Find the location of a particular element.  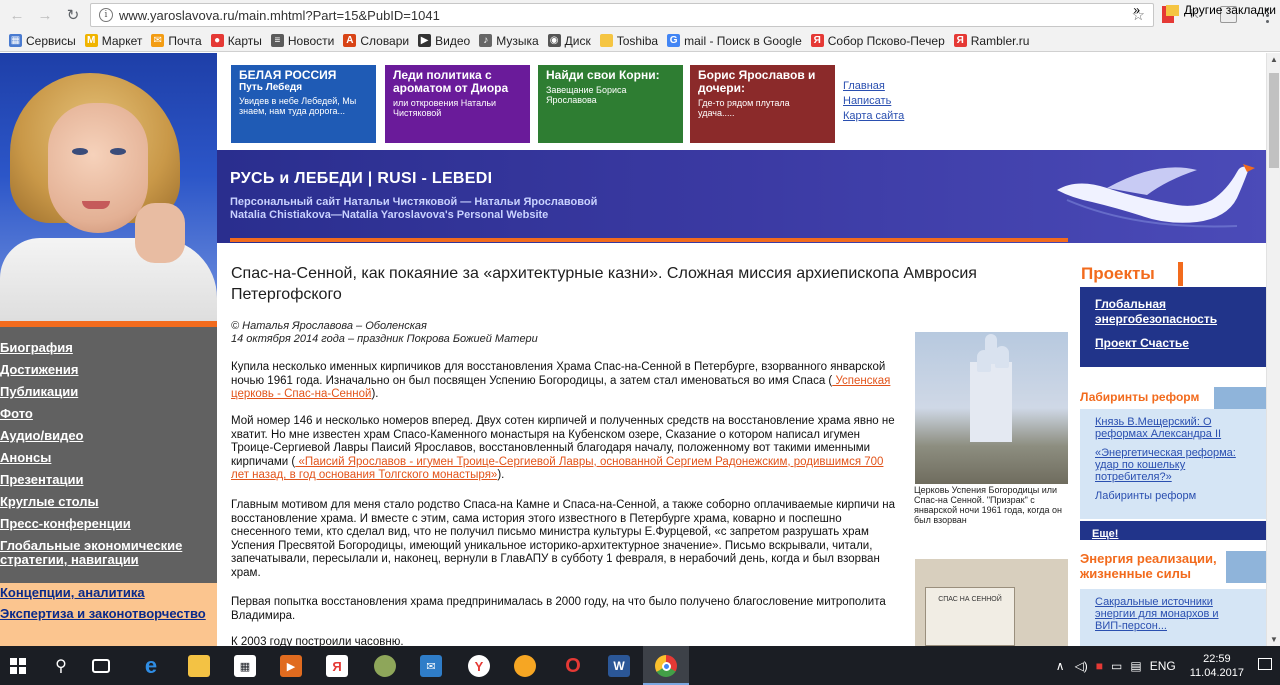

network-icon: ▤ is located at coordinates (1135, 666).